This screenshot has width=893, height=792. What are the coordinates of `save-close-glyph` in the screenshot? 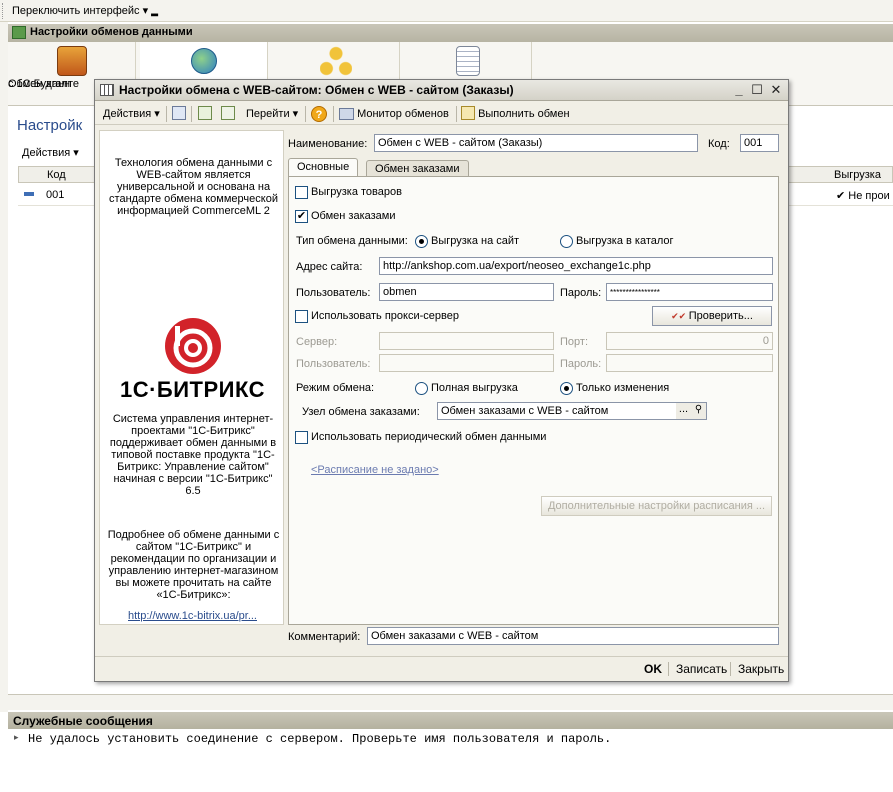 It's located at (179, 113).